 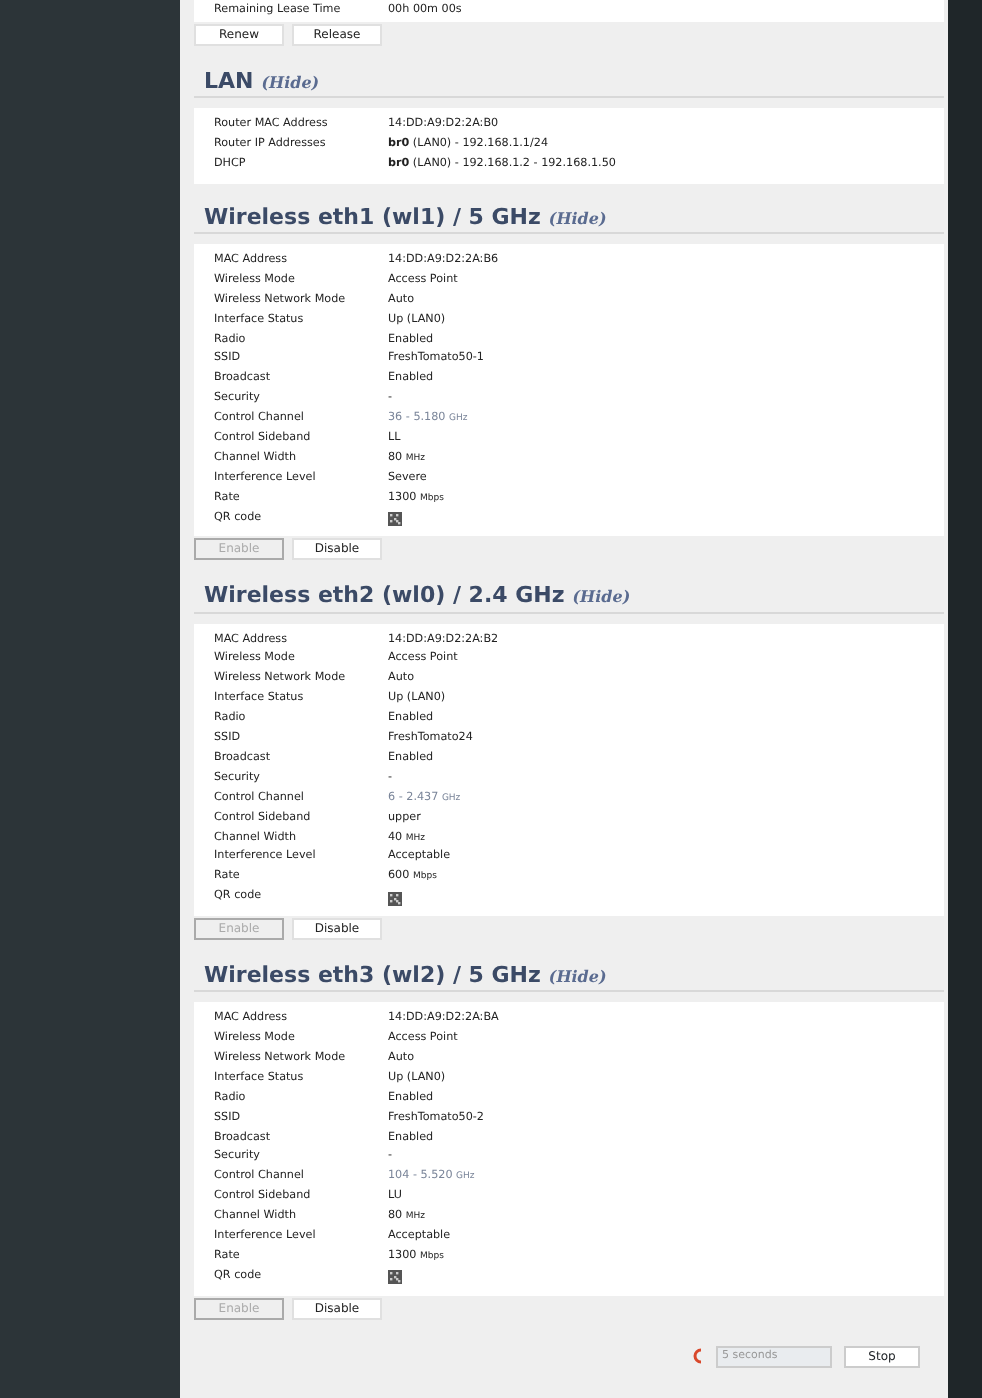 I want to click on section-title: Wireless eth1 (wl1) / 5 GHz, so click(x=372, y=216).